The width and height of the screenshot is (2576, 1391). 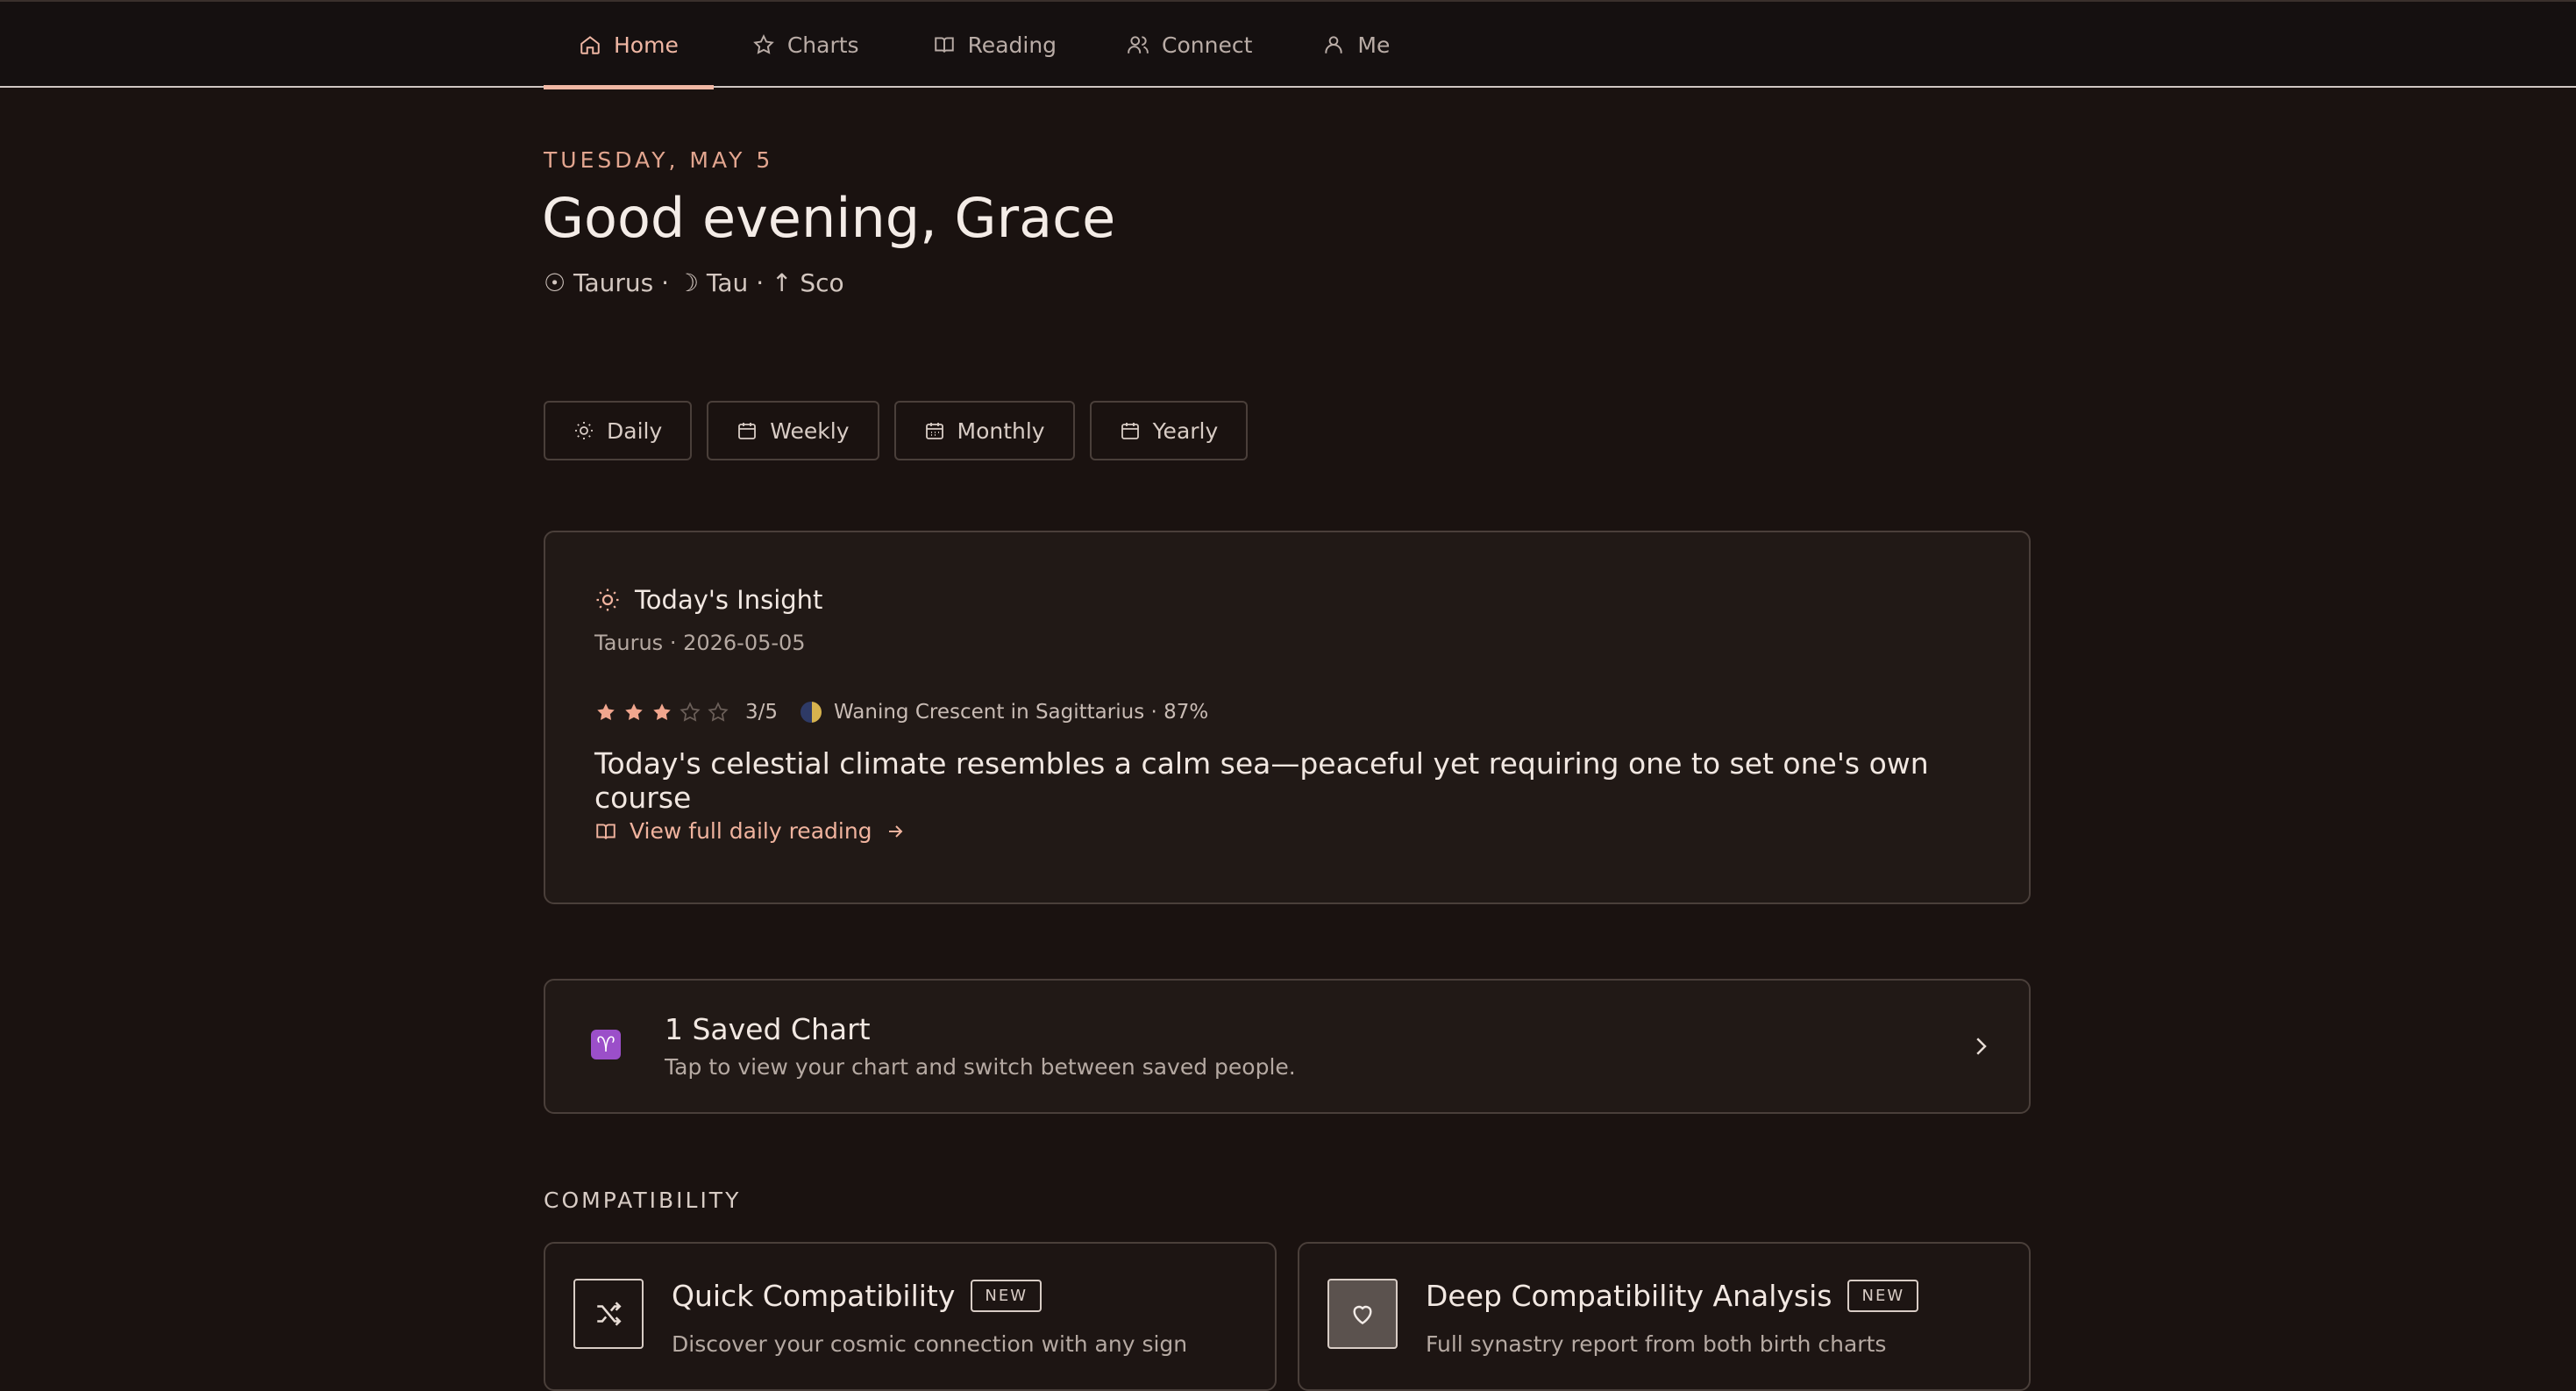 I want to click on saved-charts-title: 1 Saved Chart, so click(x=768, y=1029).